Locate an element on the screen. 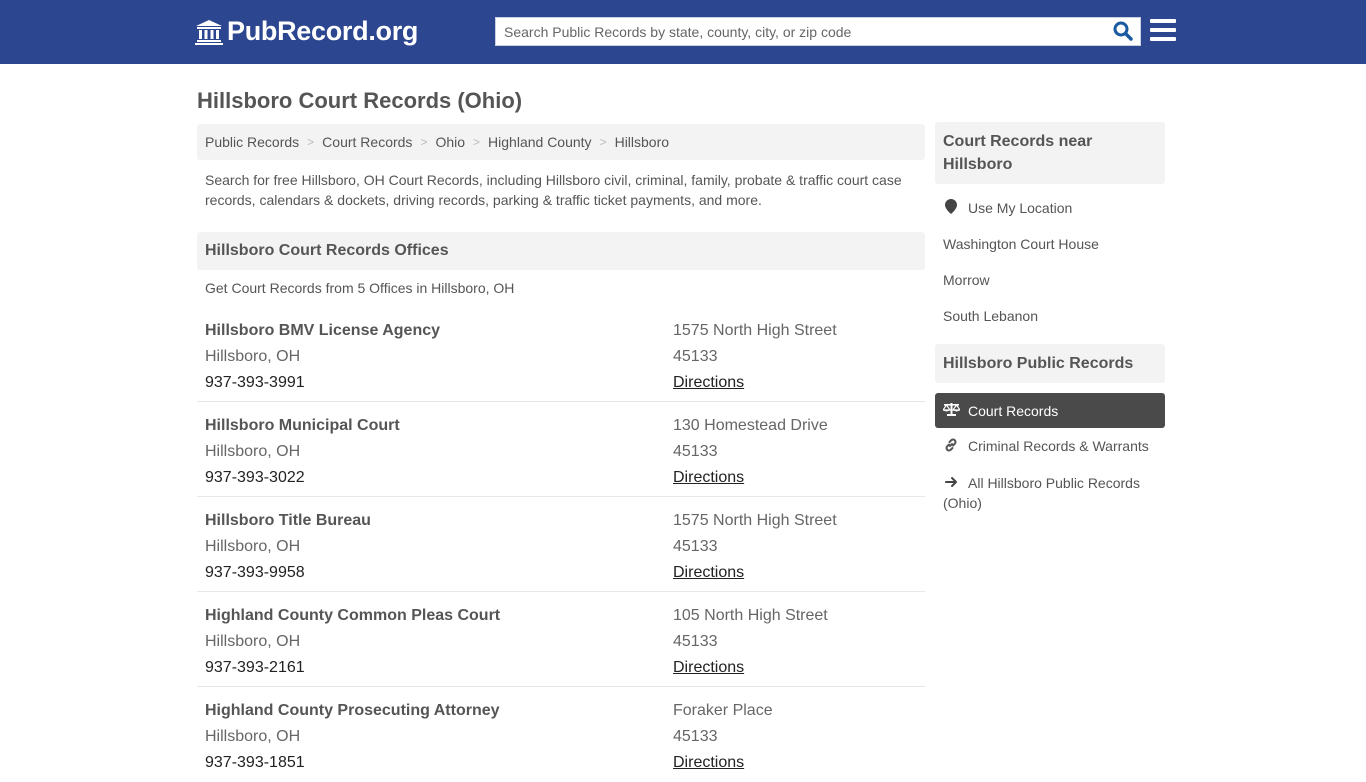  office-name: Hillsboro Title Bureau is located at coordinates (288, 524).